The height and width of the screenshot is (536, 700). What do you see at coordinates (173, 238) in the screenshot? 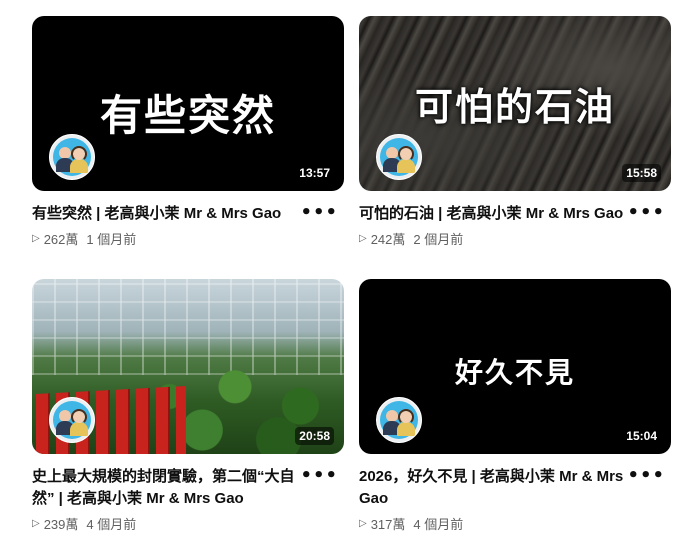
I see `video-stats: ▷ 262萬 1 個月前` at bounding box center [173, 238].